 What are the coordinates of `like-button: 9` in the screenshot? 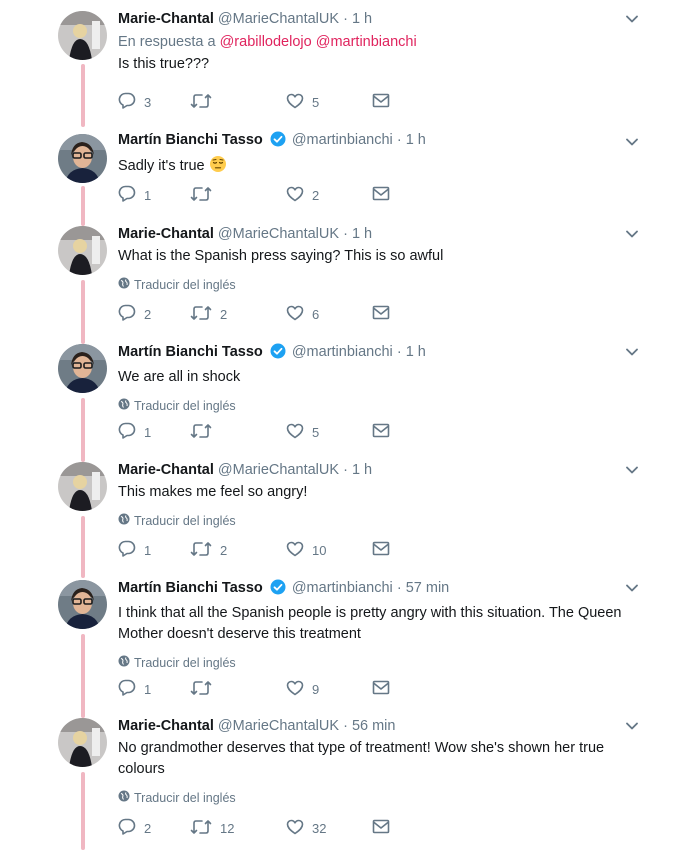 It's located at (329, 689).